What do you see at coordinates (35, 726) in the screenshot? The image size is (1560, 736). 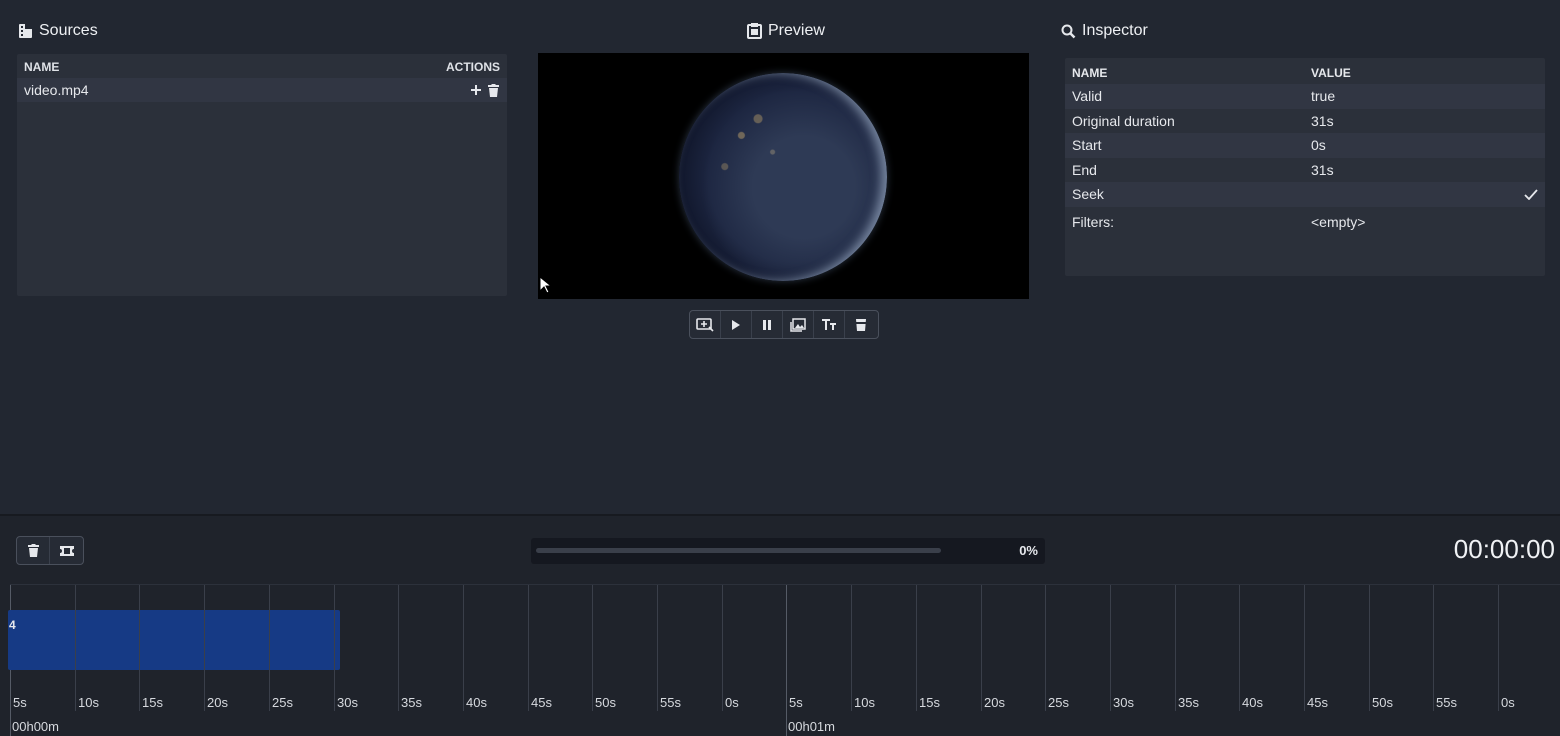 I see `minute-label: 00h00m` at bounding box center [35, 726].